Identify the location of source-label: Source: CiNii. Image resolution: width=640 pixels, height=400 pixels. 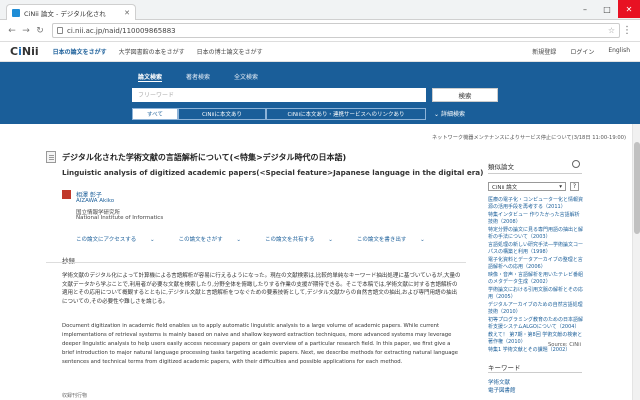
(565, 345).